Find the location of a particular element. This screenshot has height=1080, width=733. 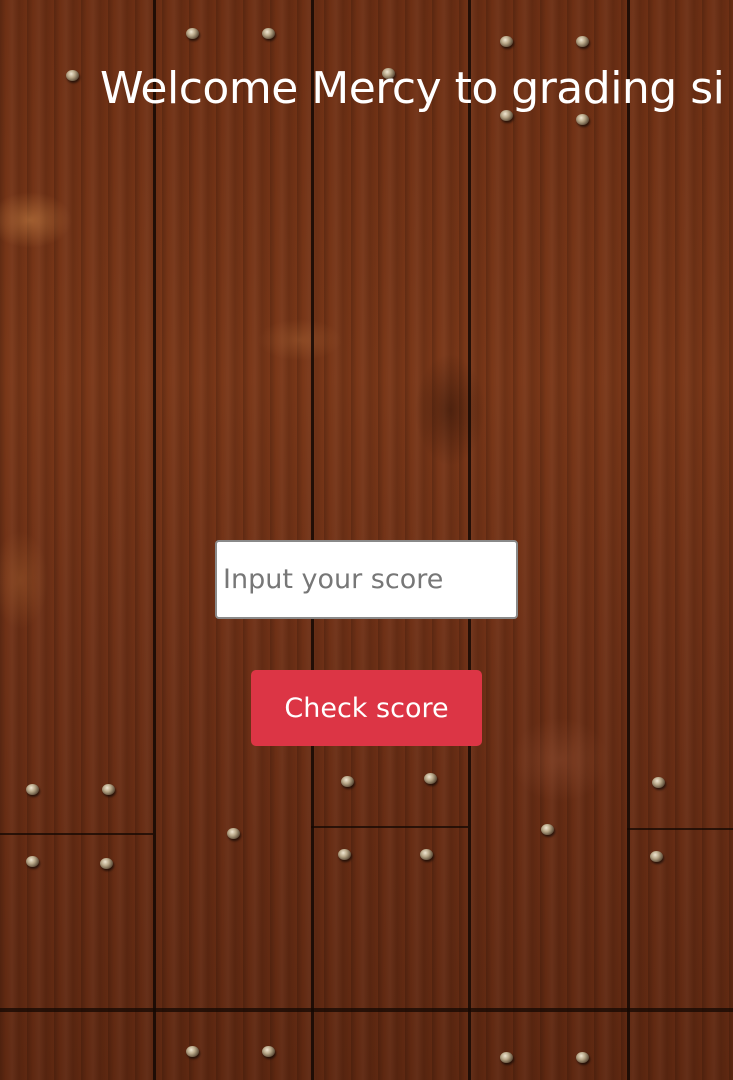

page-title: Welcome Mercy to grading si is located at coordinates (412, 88).